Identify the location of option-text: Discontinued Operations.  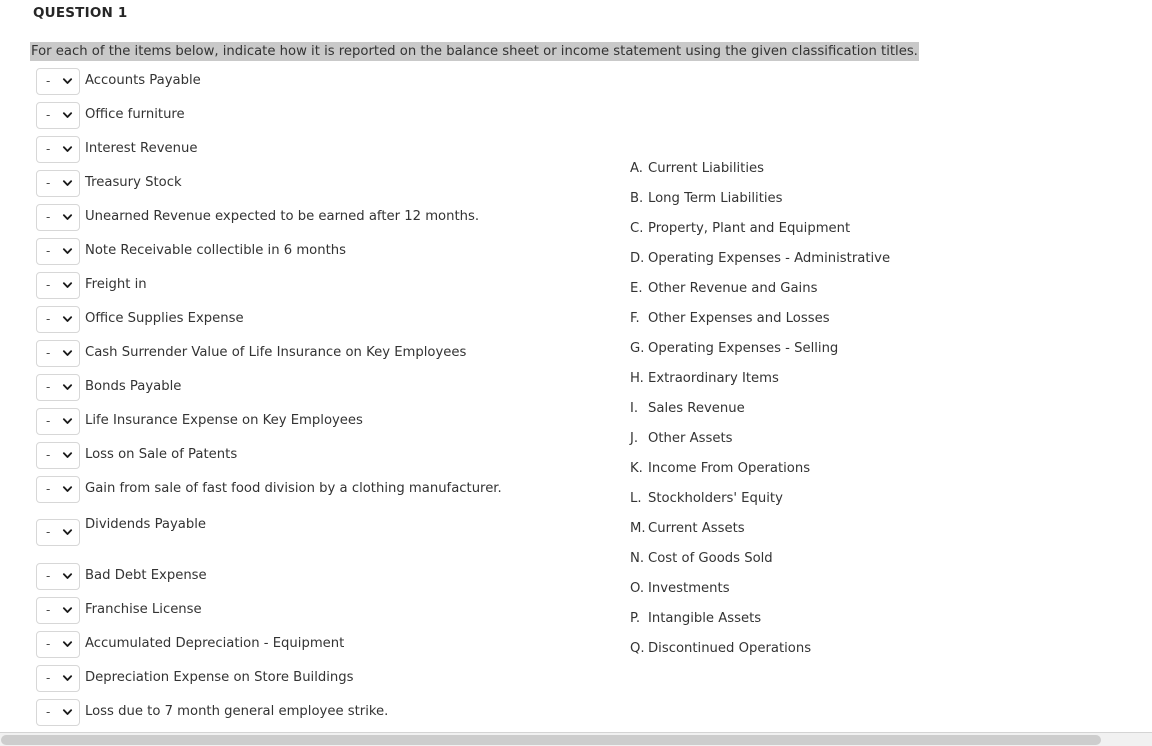
(730, 648).